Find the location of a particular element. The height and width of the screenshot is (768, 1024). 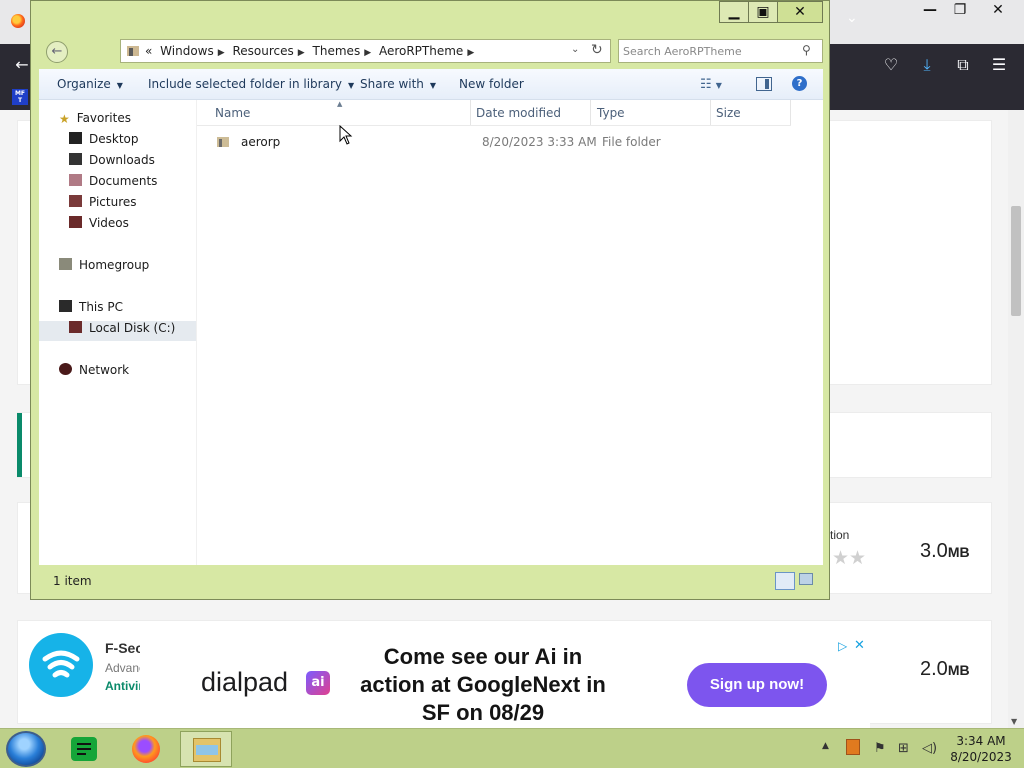

firefox-icon is located at coordinates (146, 749).